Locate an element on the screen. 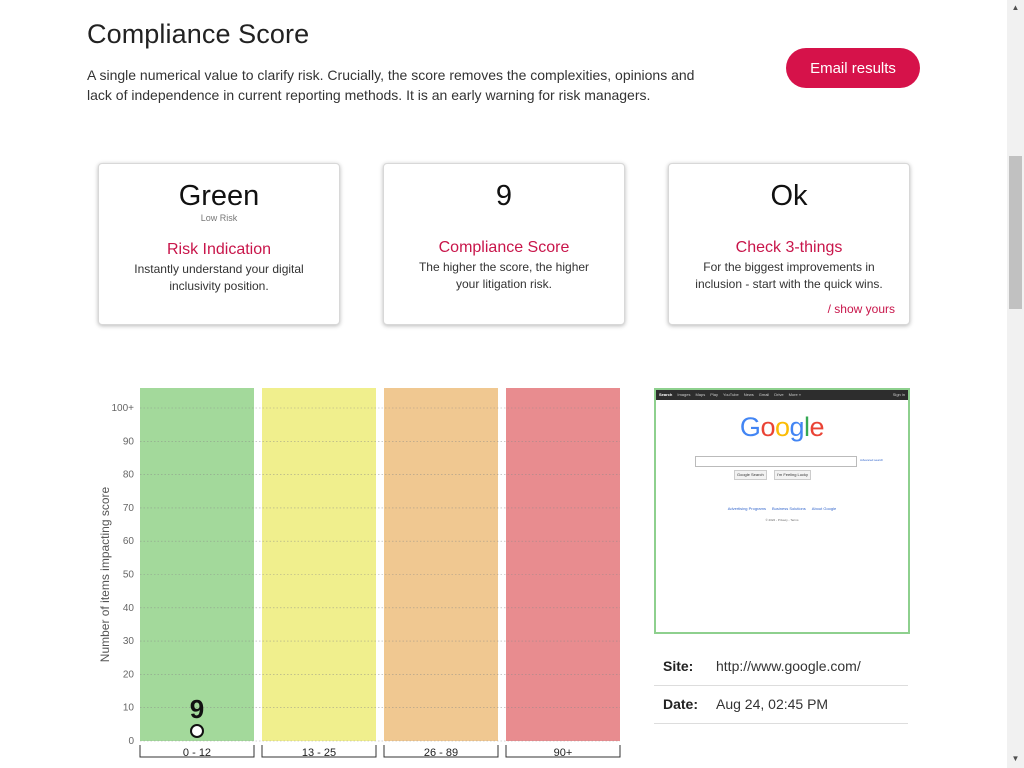 The image size is (1024, 768). site-label: Site: is located at coordinates (678, 666).